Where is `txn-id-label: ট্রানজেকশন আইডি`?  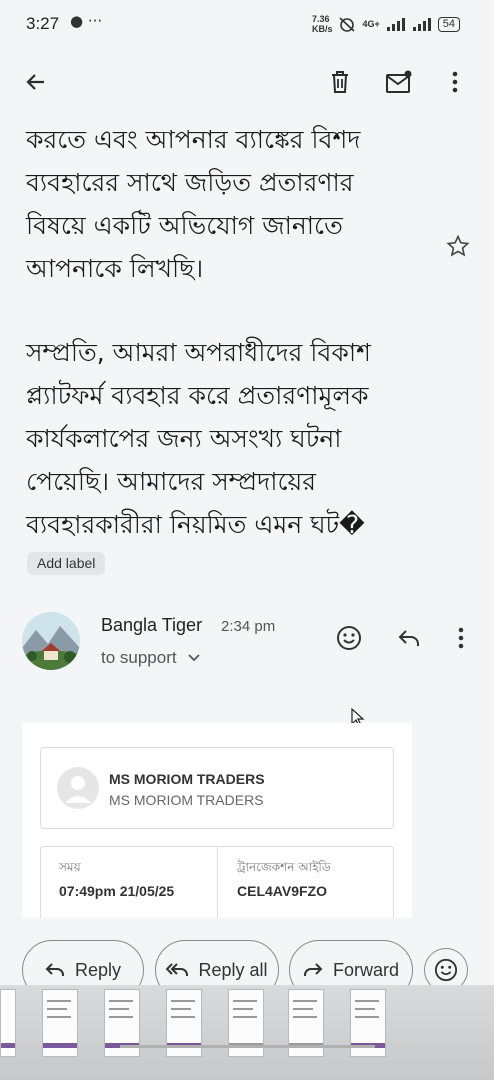 txn-id-label: ট্রানজেকশন আইডি is located at coordinates (284, 867).